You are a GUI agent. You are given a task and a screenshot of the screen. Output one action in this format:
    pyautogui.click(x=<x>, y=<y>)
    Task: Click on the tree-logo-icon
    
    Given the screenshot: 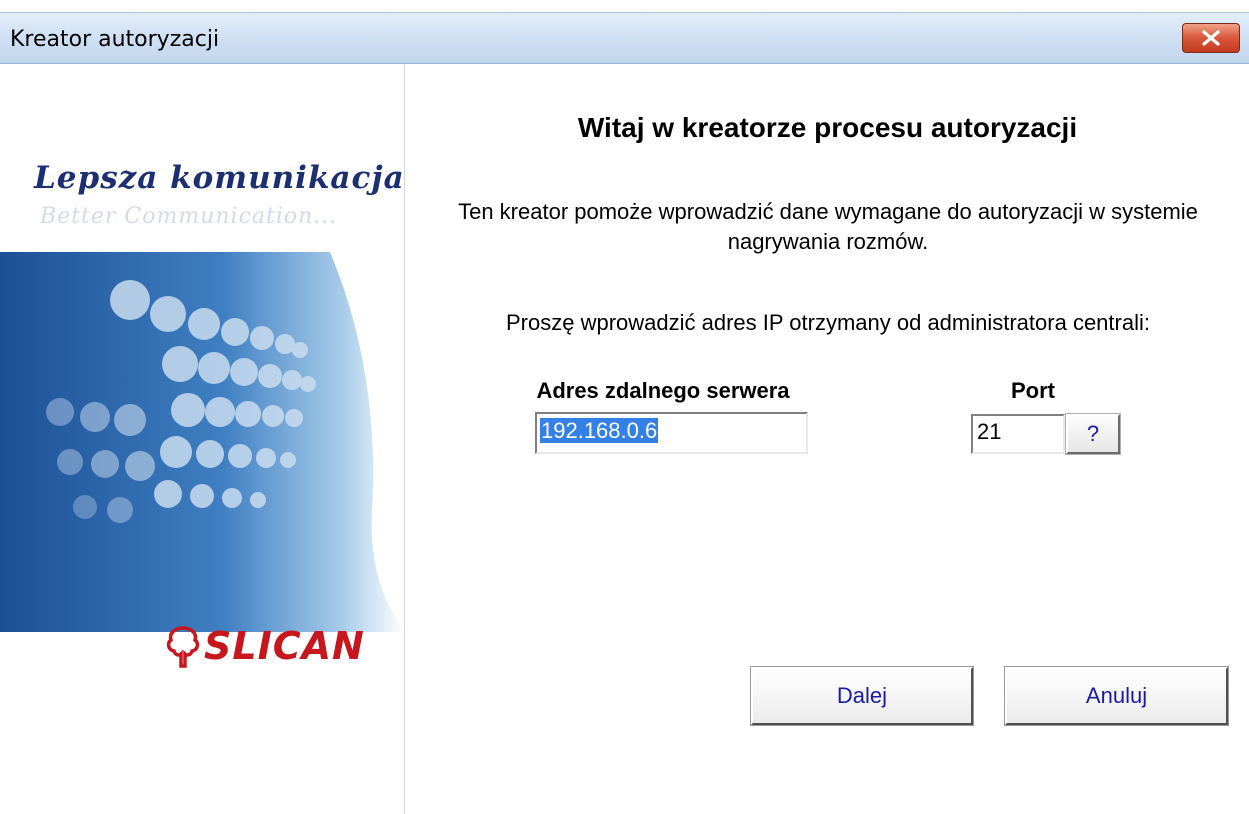 What is the action you would take?
    pyautogui.click(x=183, y=647)
    